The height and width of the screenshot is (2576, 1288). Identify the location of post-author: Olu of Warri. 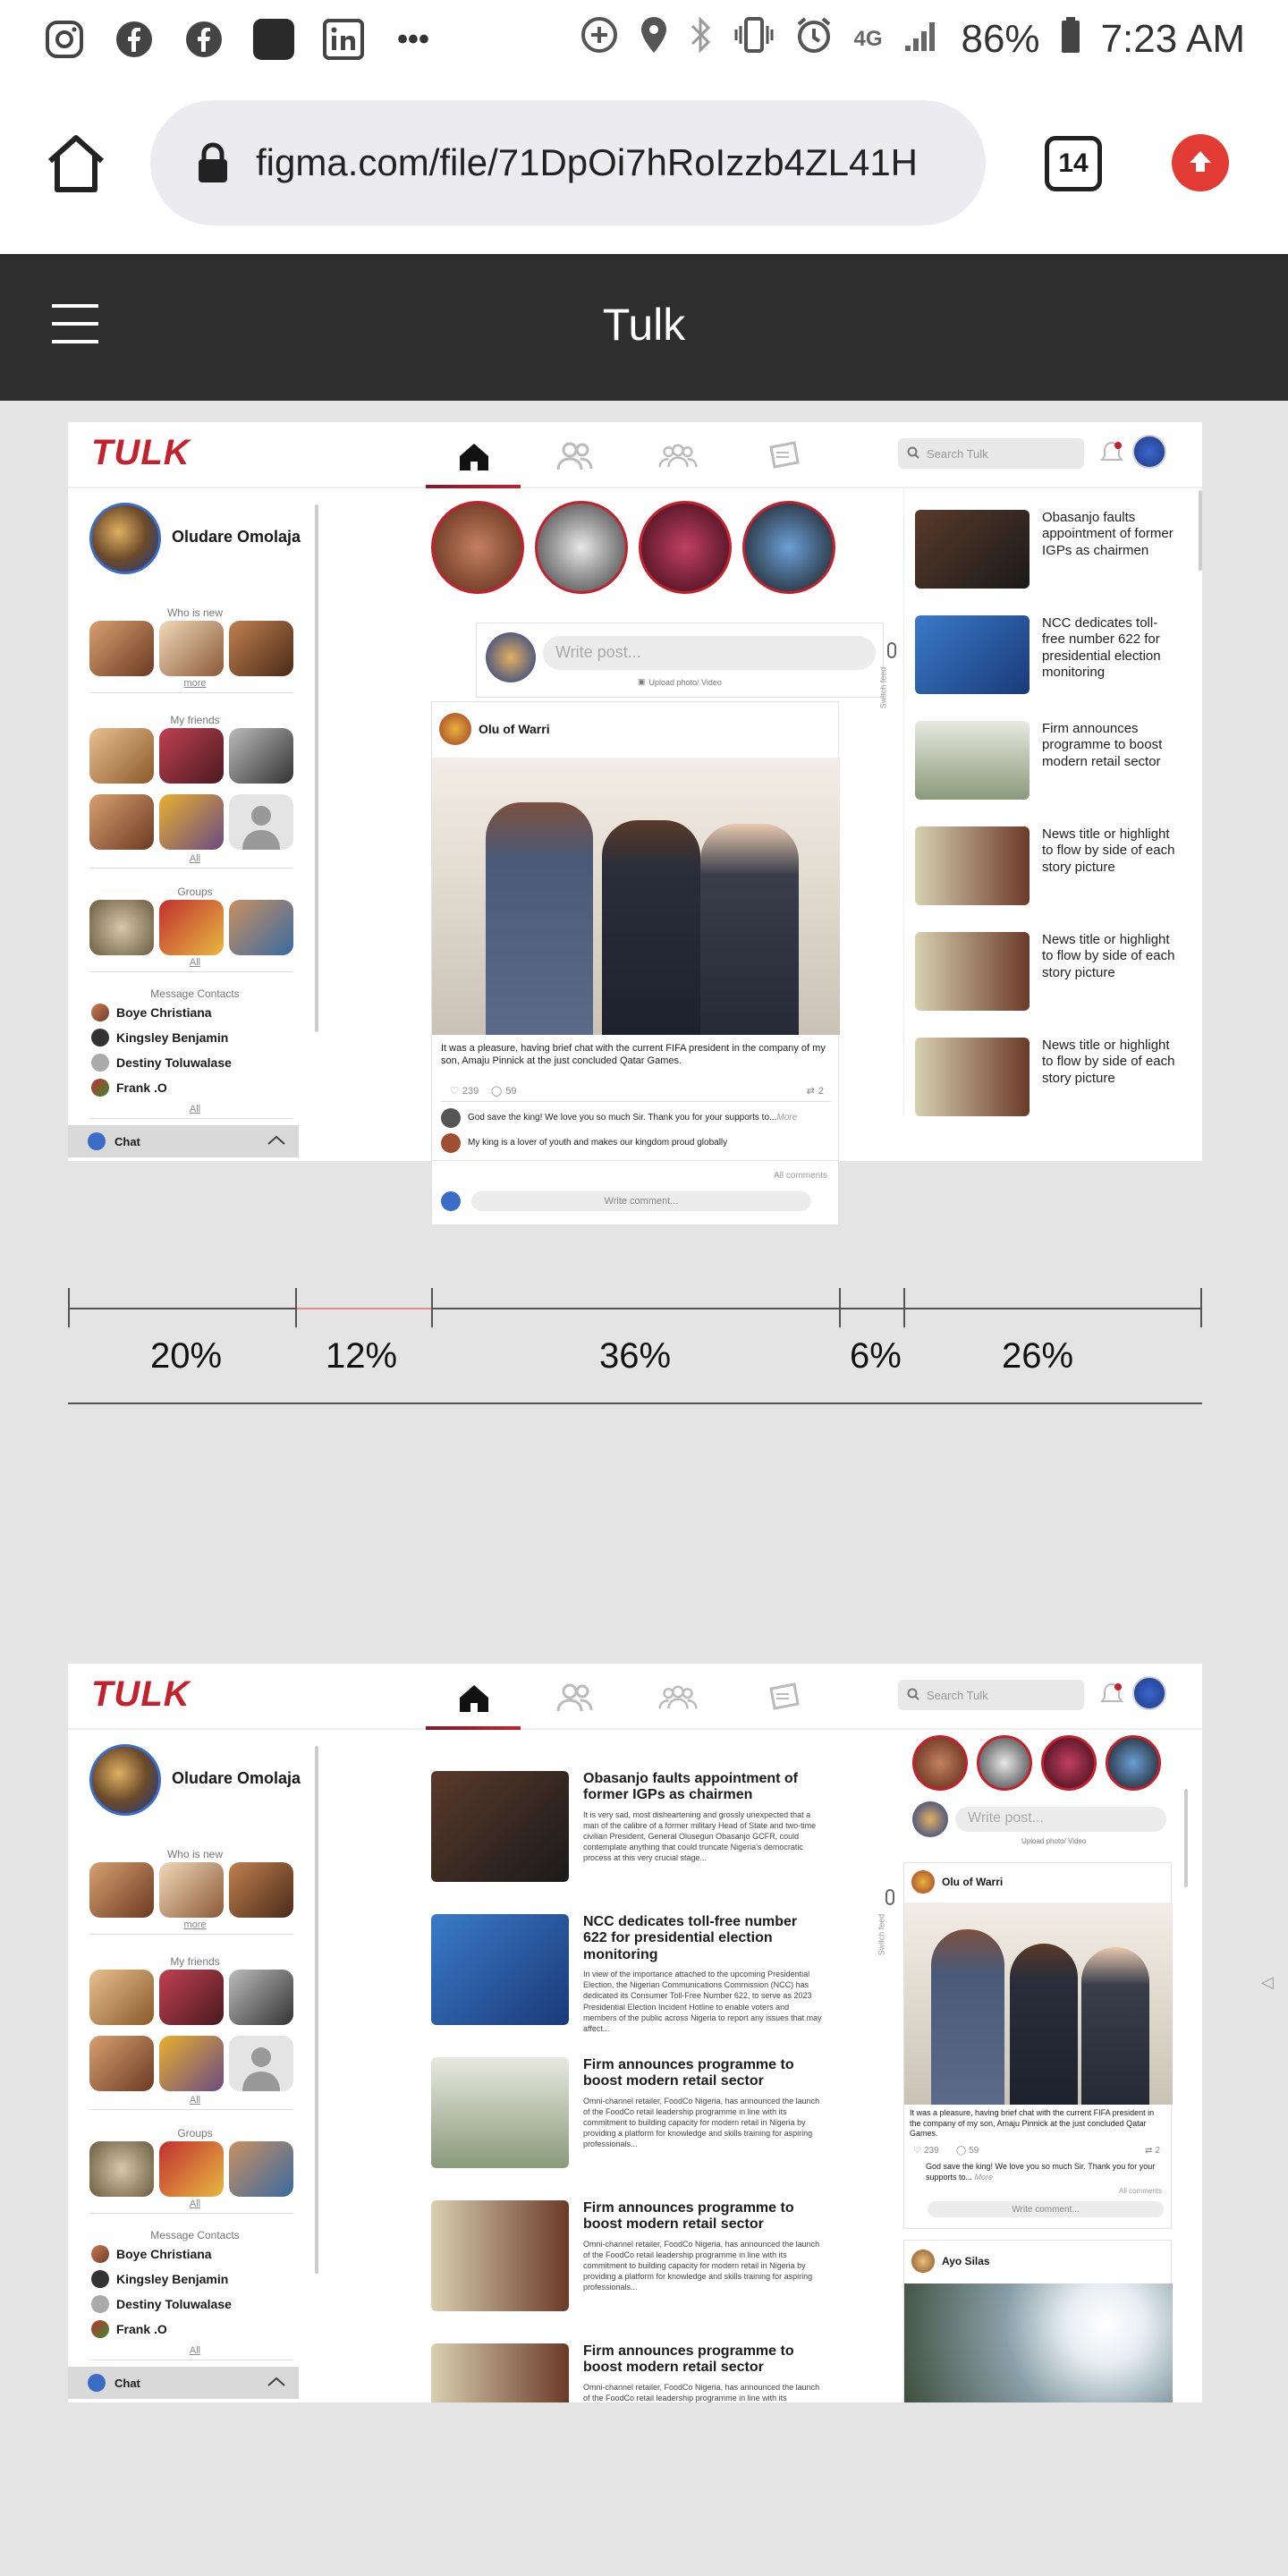
(972, 1882).